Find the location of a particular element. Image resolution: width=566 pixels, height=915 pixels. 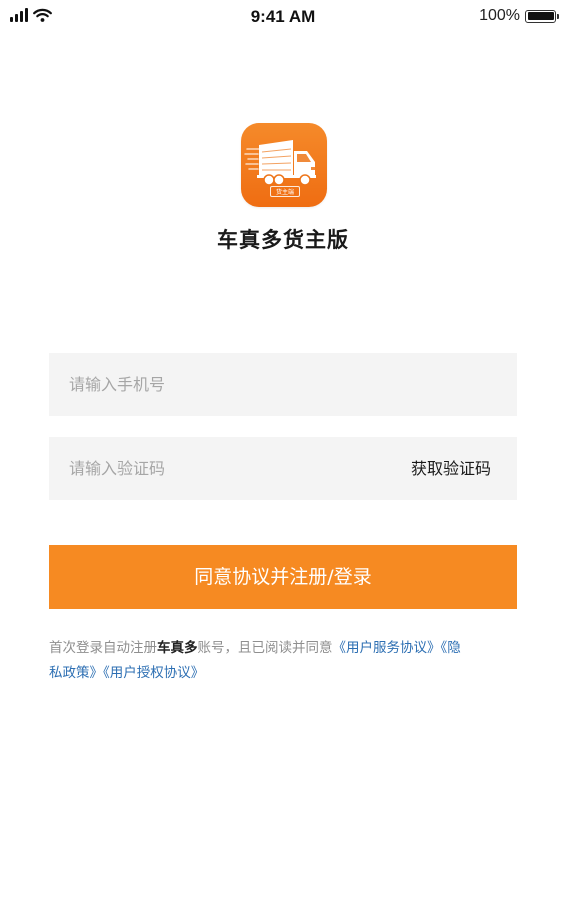

verification-code-input is located at coordinates (219, 468).